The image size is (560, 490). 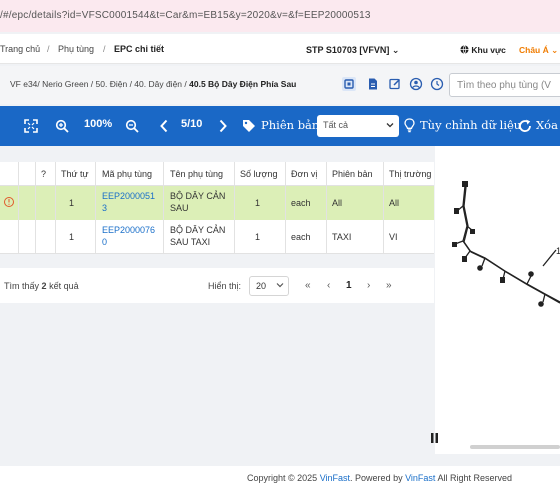 I want to click on rights-text: All Right Reserved, so click(x=473, y=478).